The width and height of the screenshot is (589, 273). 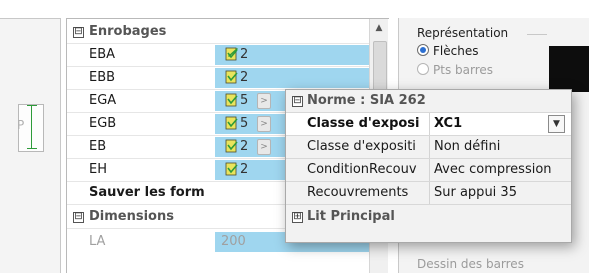 What do you see at coordinates (233, 241) in the screenshot?
I see `property-value: 200` at bounding box center [233, 241].